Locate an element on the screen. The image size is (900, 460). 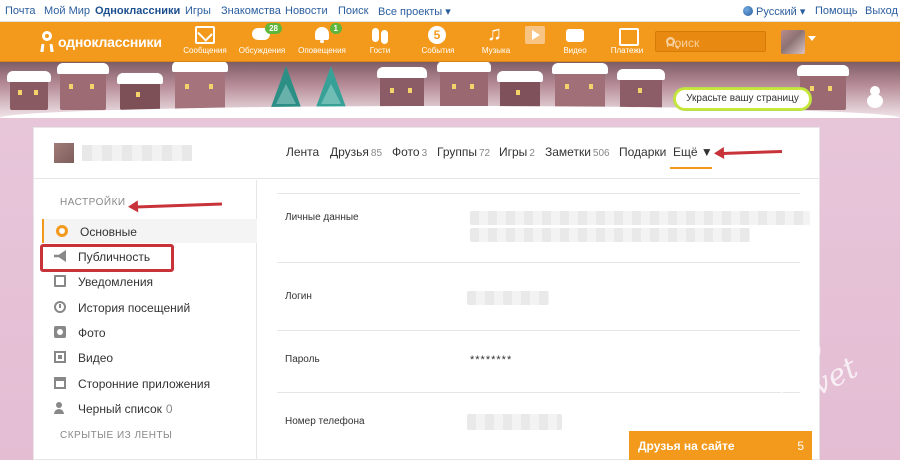
nav-guests: Гости is located at coordinates (380, 40).